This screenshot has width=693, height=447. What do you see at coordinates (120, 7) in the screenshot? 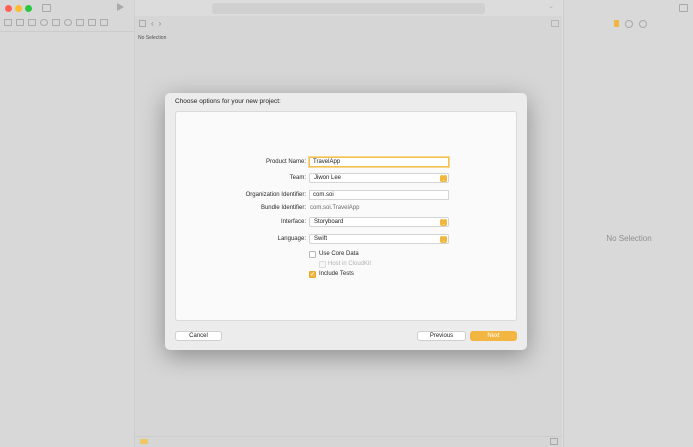
I see `run-icon` at bounding box center [120, 7].